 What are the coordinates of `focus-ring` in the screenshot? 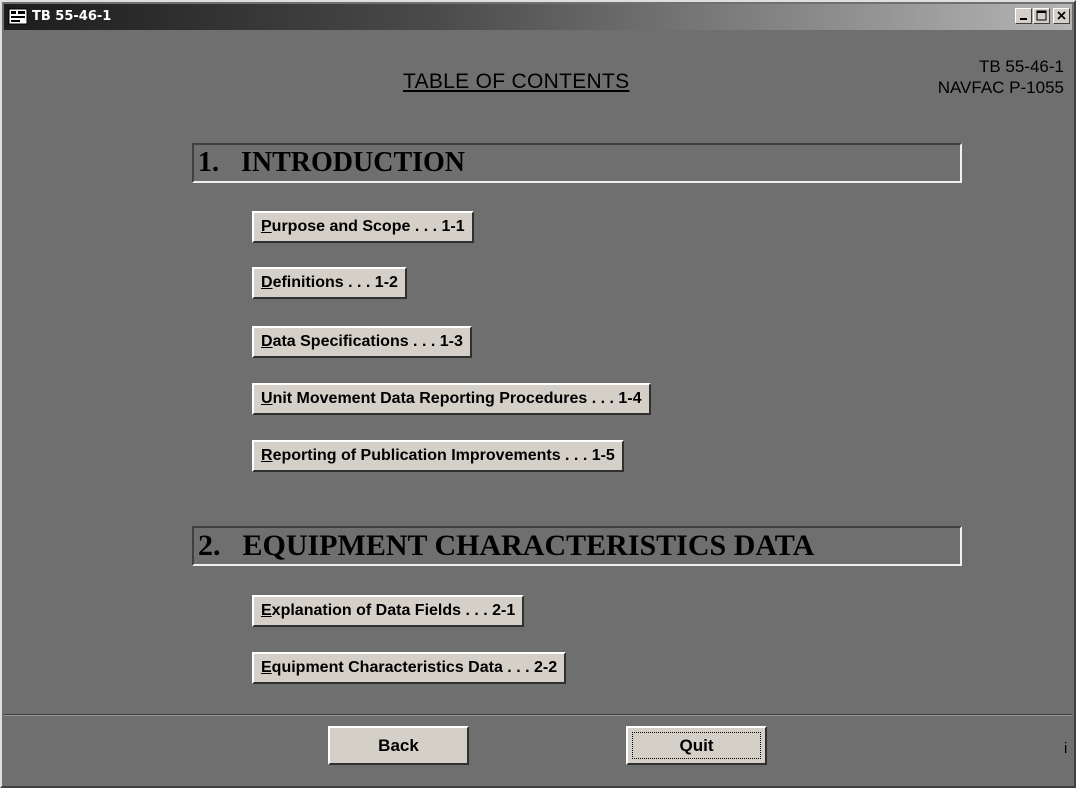 It's located at (696, 745).